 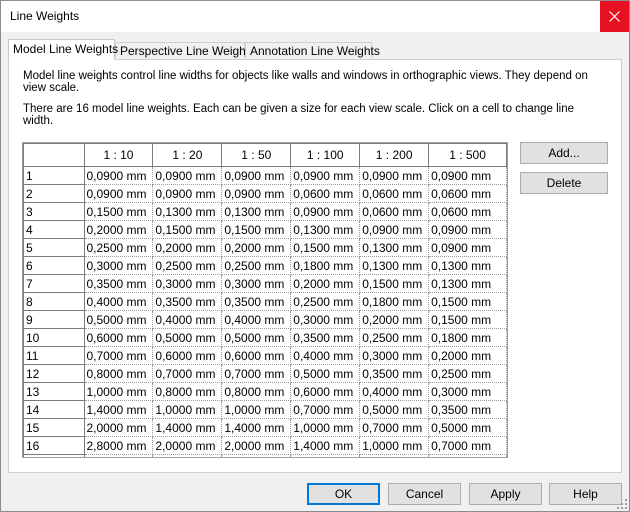 I want to click on row-header: 15, so click(x=54, y=427).